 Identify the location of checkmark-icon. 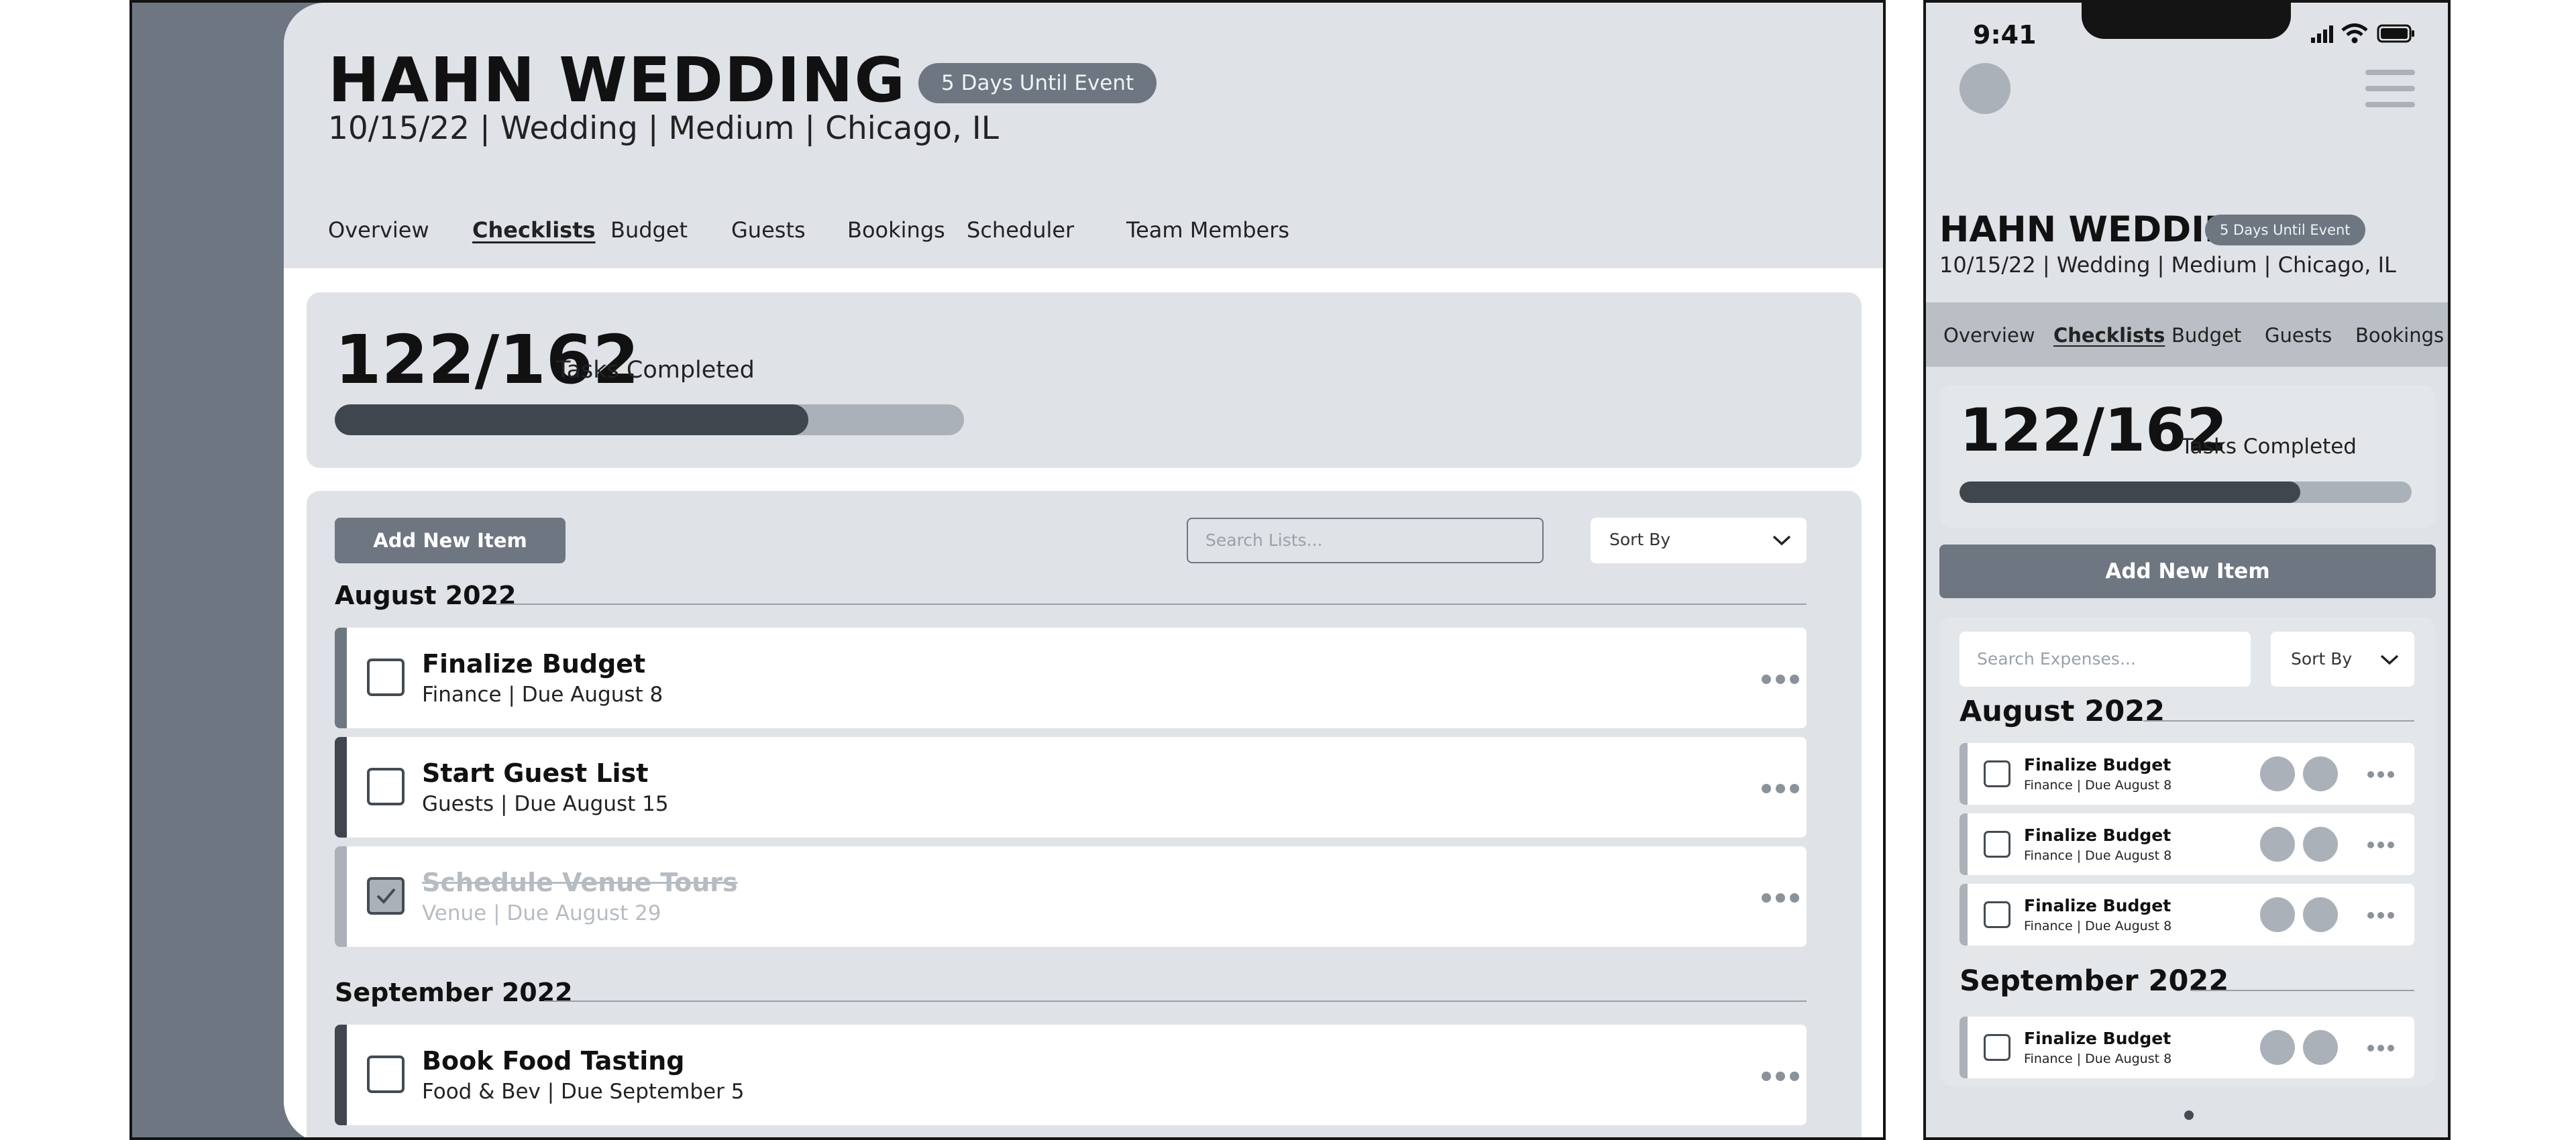
(386, 896).